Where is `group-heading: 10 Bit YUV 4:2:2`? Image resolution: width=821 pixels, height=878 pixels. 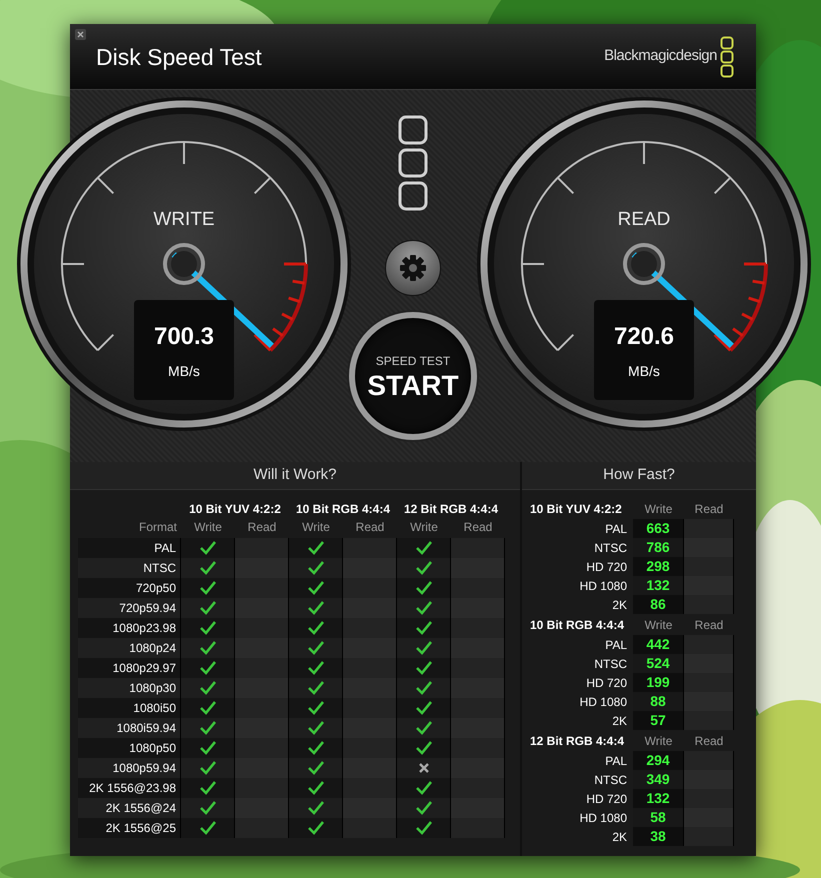 group-heading: 10 Bit YUV 4:2:2 is located at coordinates (576, 509).